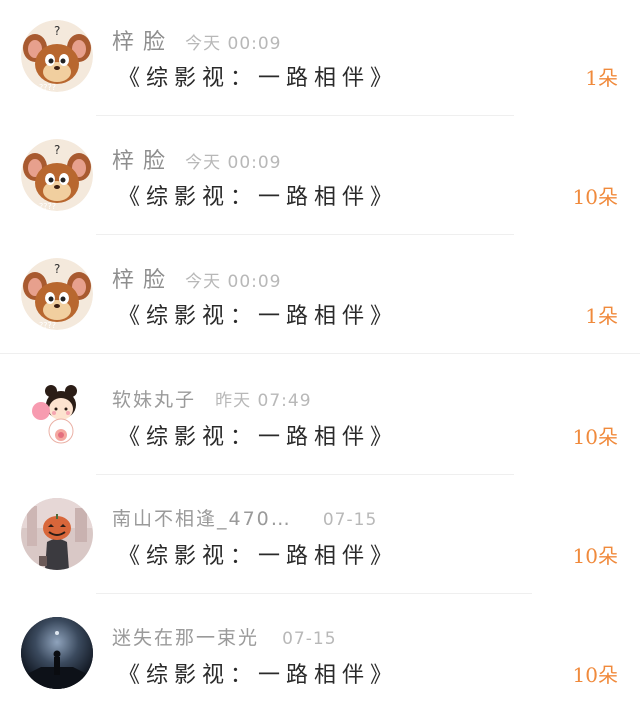 Image resolution: width=640 pixels, height=714 pixels. I want to click on message-header: 南山不相逢_470… 07-15, so click(244, 517).